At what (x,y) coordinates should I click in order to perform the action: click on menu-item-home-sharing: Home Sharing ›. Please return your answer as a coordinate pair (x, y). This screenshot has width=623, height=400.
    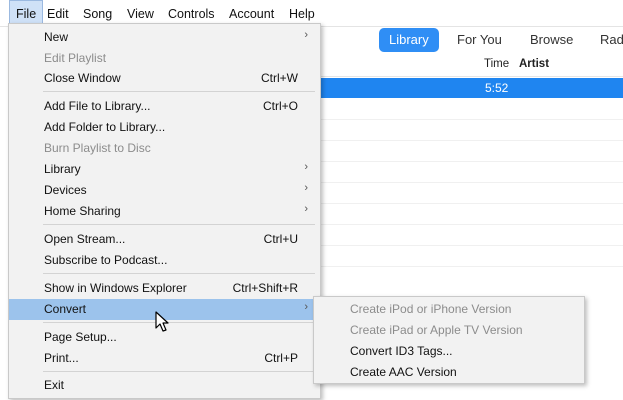
    Looking at the image, I should click on (164, 211).